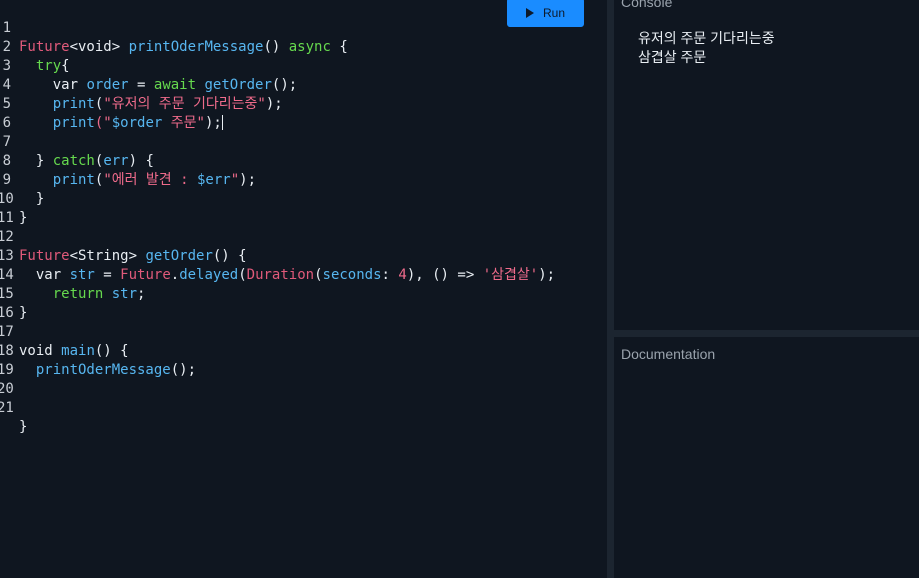 Image resolution: width=919 pixels, height=578 pixels. I want to click on console-line: 유저의 주문 기다리는중, so click(706, 38).